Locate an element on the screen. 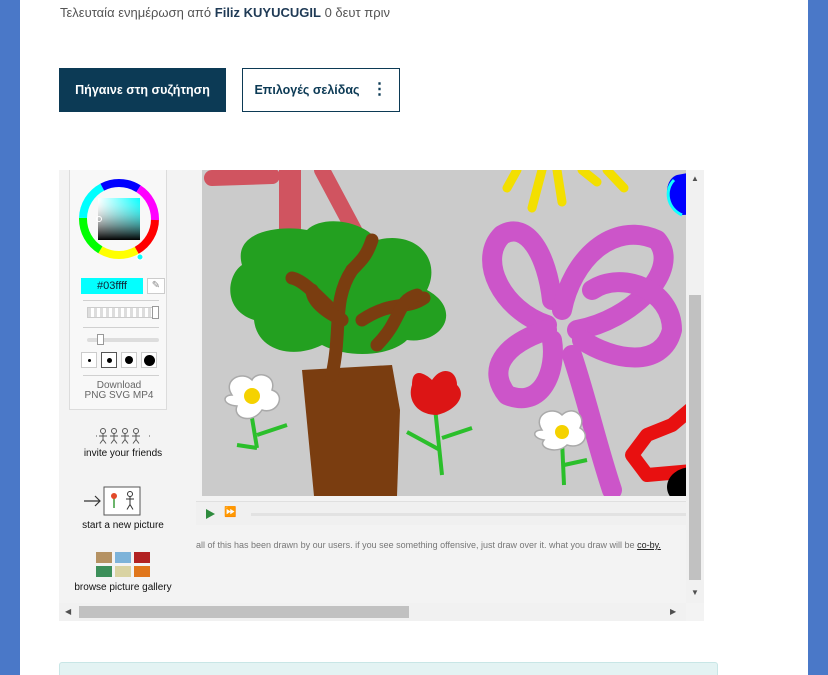 The image size is (828, 675). gallery-thumbnails-icon is located at coordinates (123, 564).